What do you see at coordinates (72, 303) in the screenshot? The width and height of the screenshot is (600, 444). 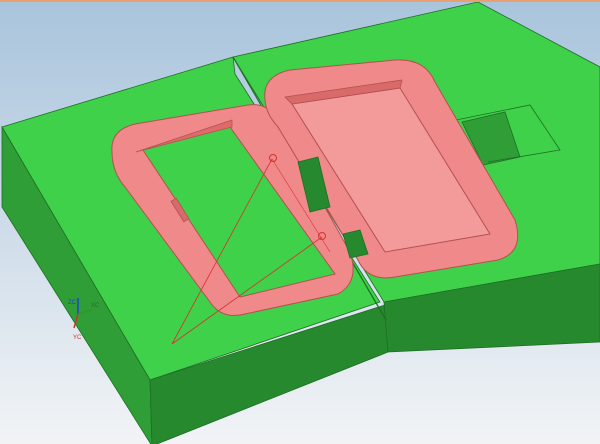 I see `triad-z-label: ZC` at bounding box center [72, 303].